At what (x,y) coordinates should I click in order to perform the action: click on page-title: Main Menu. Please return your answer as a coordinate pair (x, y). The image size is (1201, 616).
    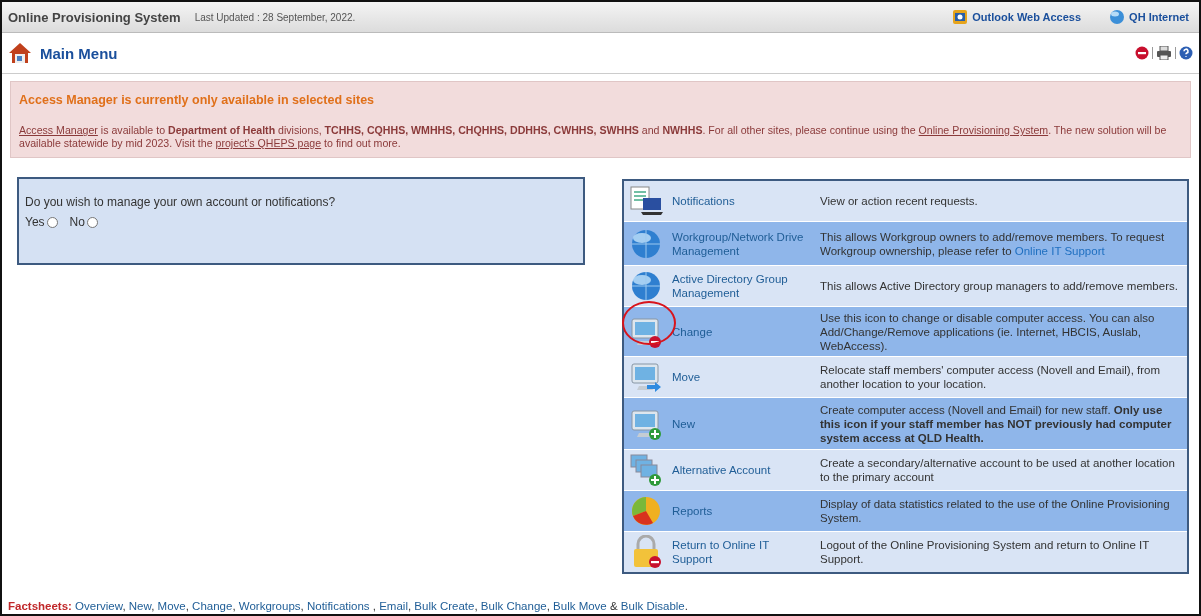
    Looking at the image, I should click on (79, 53).